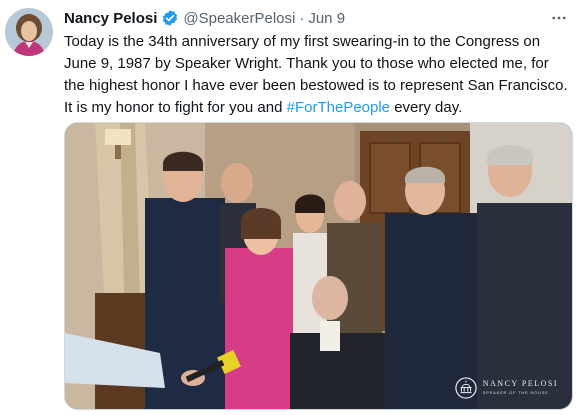 The width and height of the screenshot is (580, 415). I want to click on more-horizontal-icon, so click(559, 18).